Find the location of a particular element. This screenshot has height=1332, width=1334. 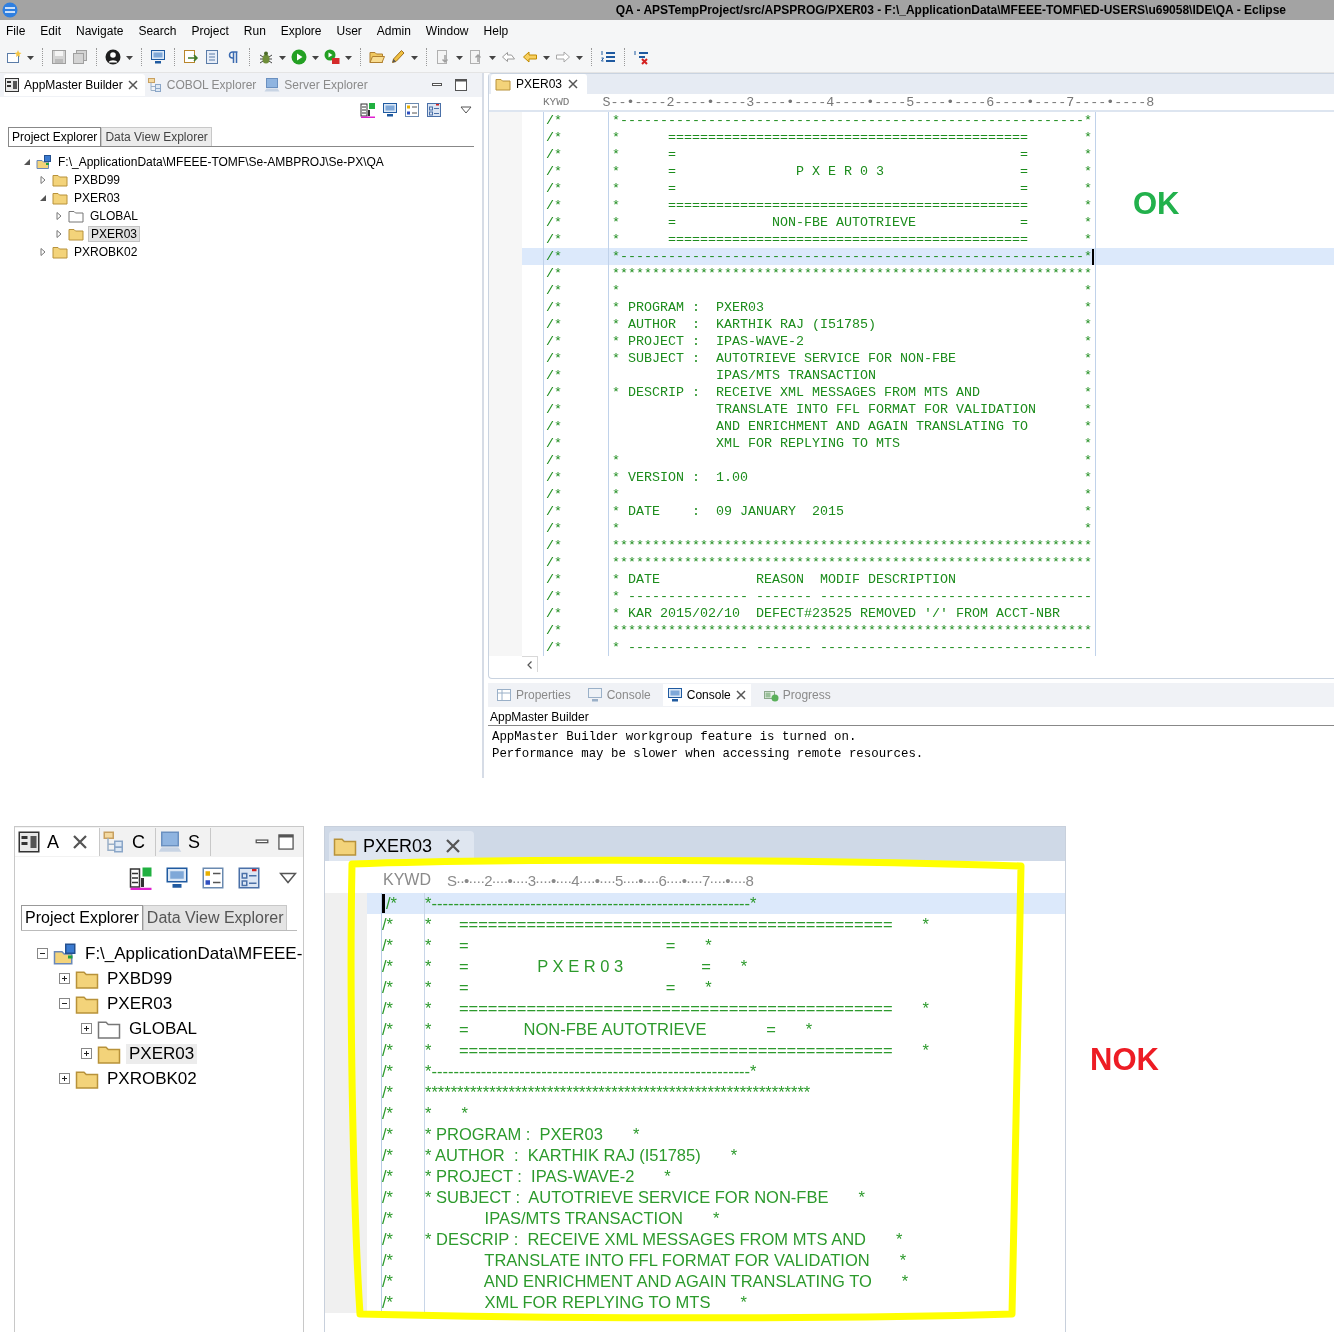

numbered-list-icon is located at coordinates (608, 56).